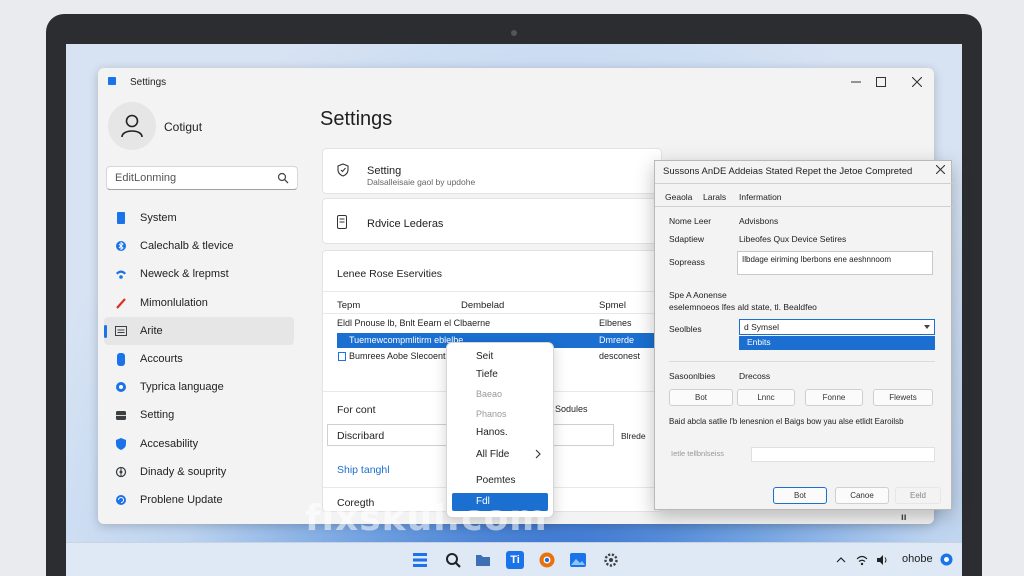 This screenshot has width=1024, height=576. What do you see at coordinates (492, 432) in the screenshot?
I see `menu-item: Hanos.` at bounding box center [492, 432].